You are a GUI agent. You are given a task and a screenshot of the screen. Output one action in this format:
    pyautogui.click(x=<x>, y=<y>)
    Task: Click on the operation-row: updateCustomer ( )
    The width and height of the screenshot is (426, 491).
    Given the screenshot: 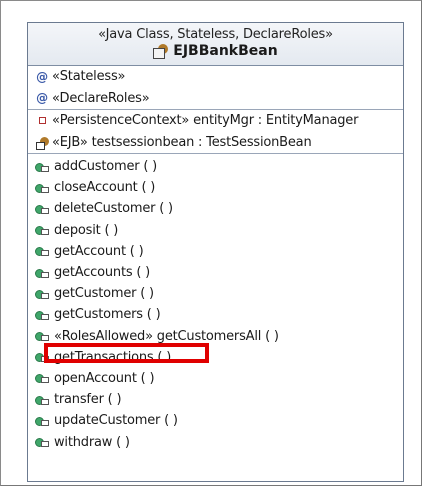 What is the action you would take?
    pyautogui.click(x=215, y=420)
    